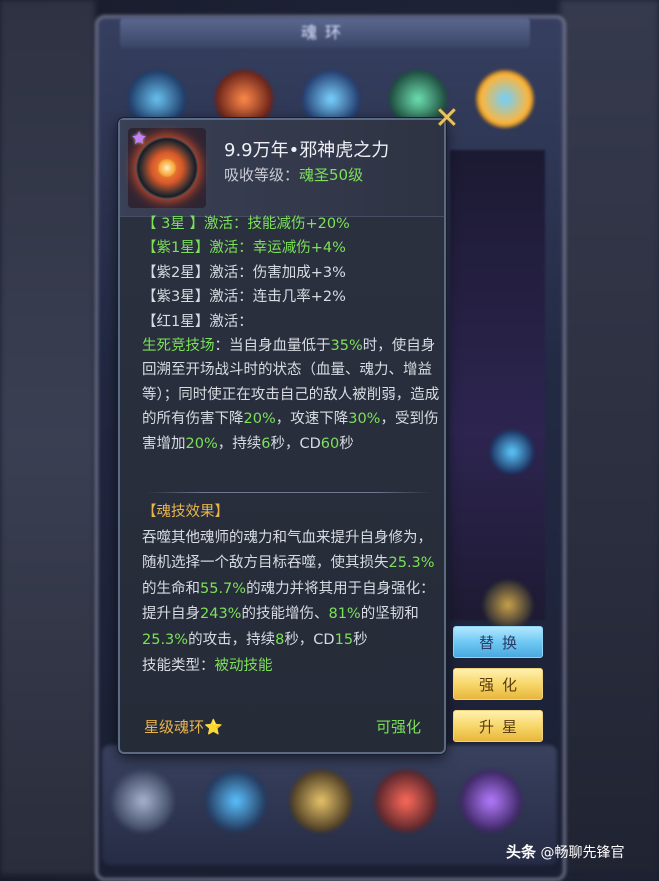 The width and height of the screenshot is (659, 881). I want to click on desc-value: 243%, so click(221, 614).